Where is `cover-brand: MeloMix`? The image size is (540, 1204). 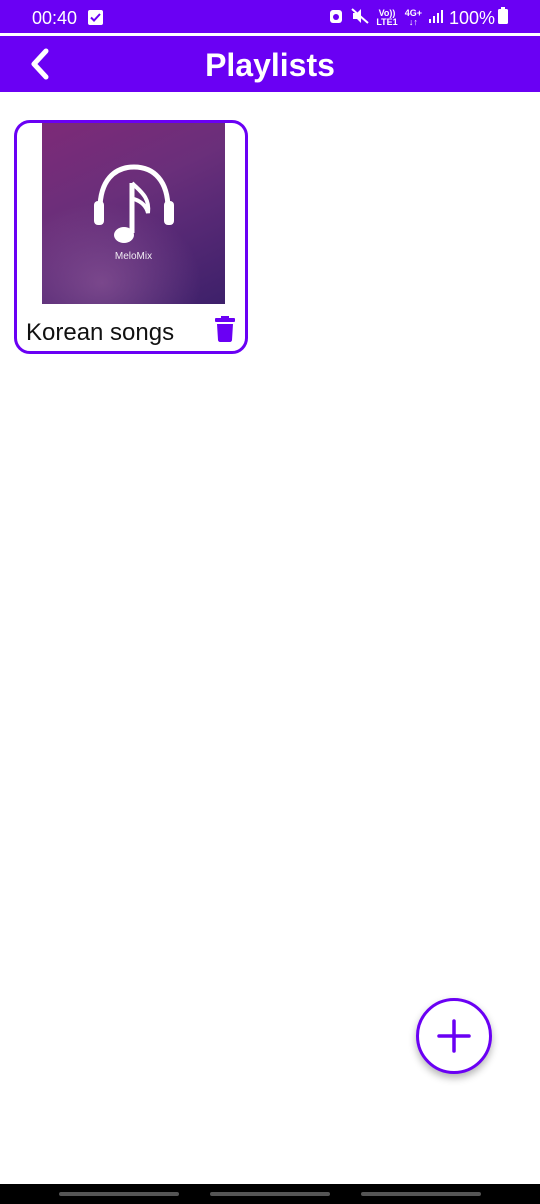 cover-brand: MeloMix is located at coordinates (133, 256).